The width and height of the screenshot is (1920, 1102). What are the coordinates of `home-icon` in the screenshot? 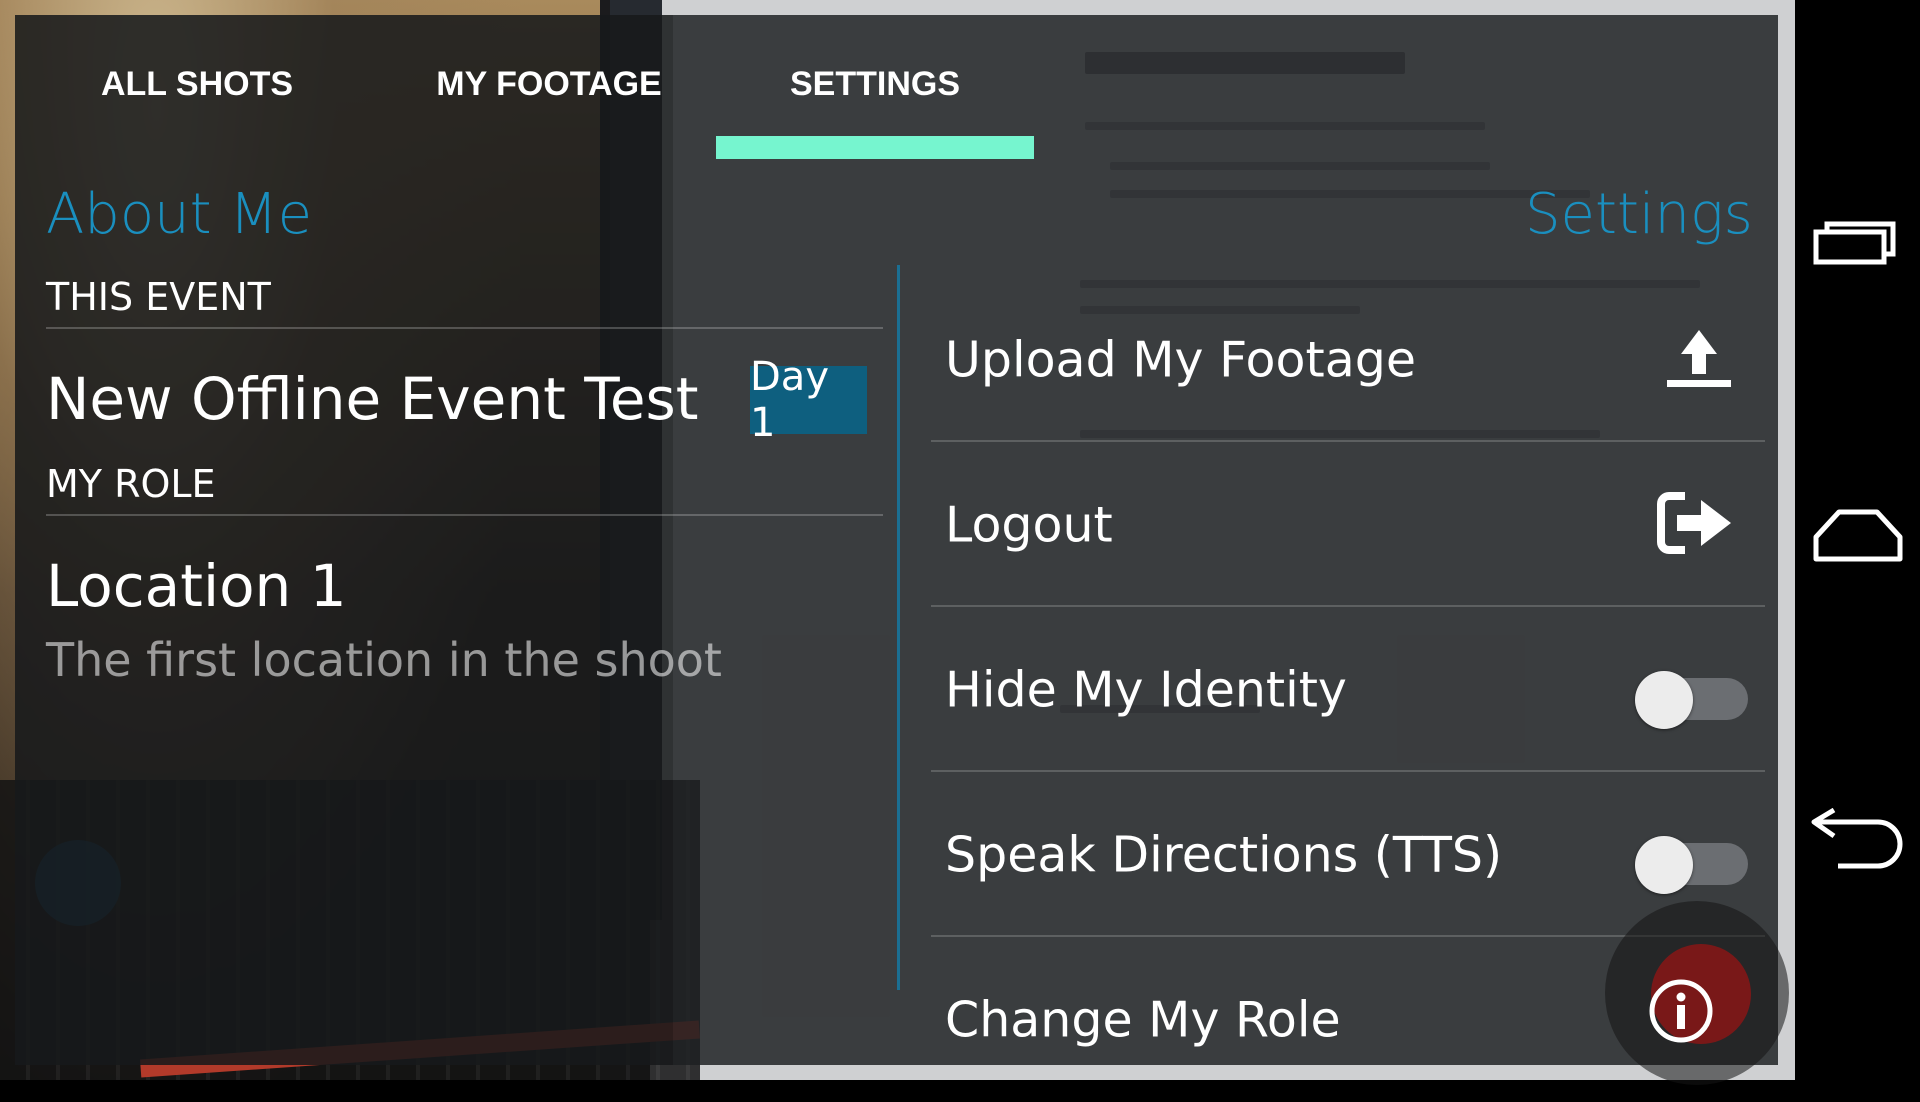 It's located at (1857, 535).